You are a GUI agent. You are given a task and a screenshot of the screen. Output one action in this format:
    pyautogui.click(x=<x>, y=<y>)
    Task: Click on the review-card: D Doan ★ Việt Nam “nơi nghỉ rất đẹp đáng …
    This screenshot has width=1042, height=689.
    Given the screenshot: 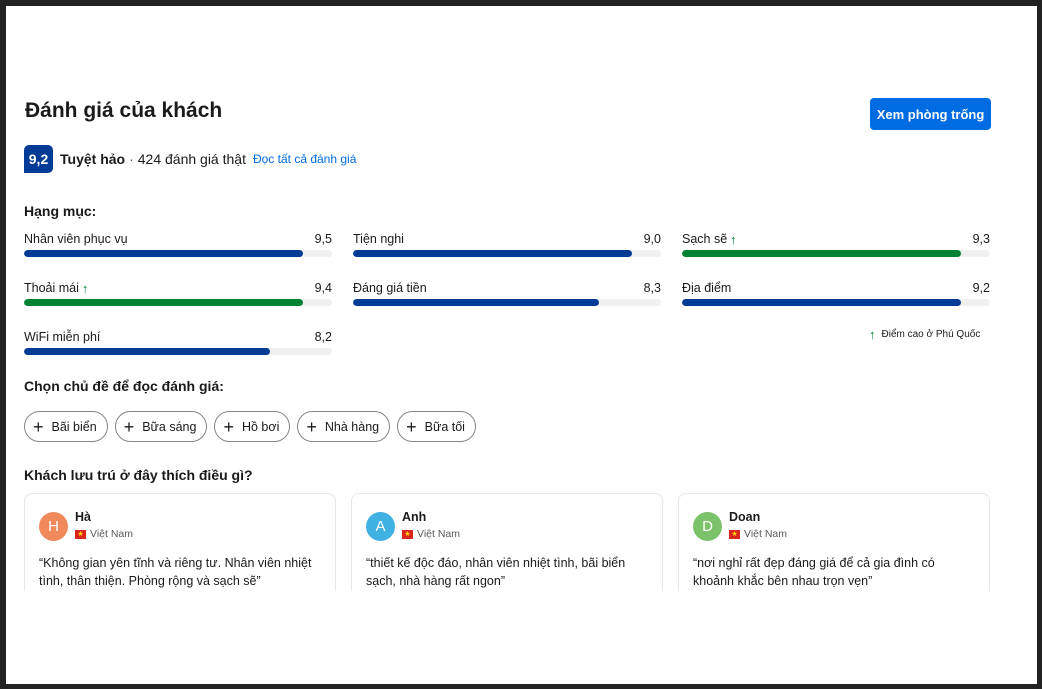 What is the action you would take?
    pyautogui.click(x=834, y=543)
    